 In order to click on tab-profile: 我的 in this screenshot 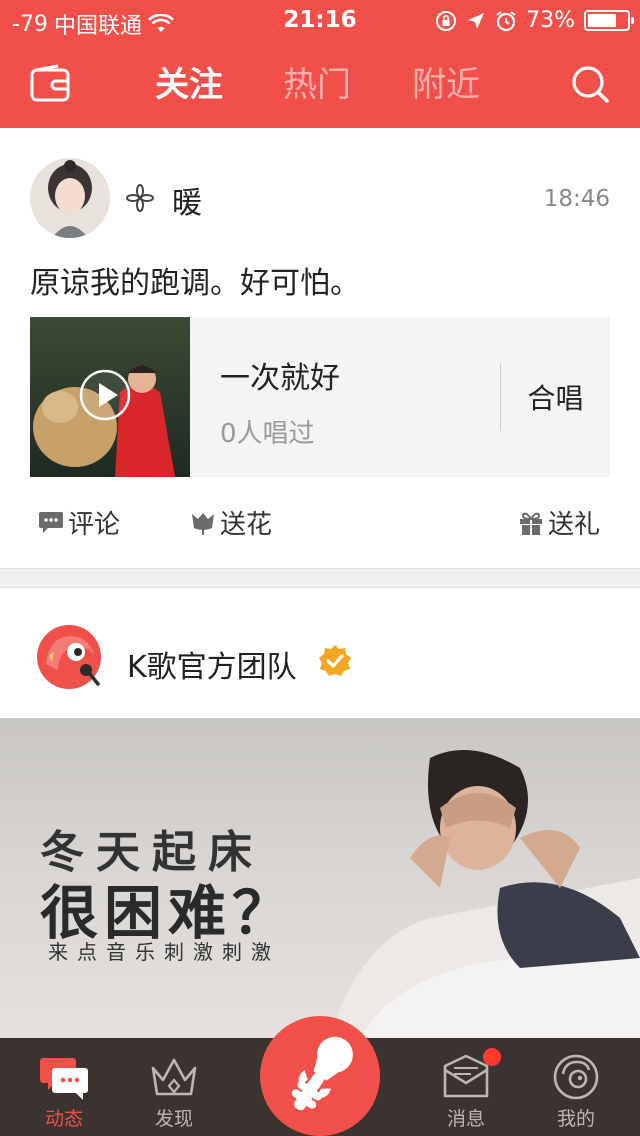, I will do `click(576, 1087)`.